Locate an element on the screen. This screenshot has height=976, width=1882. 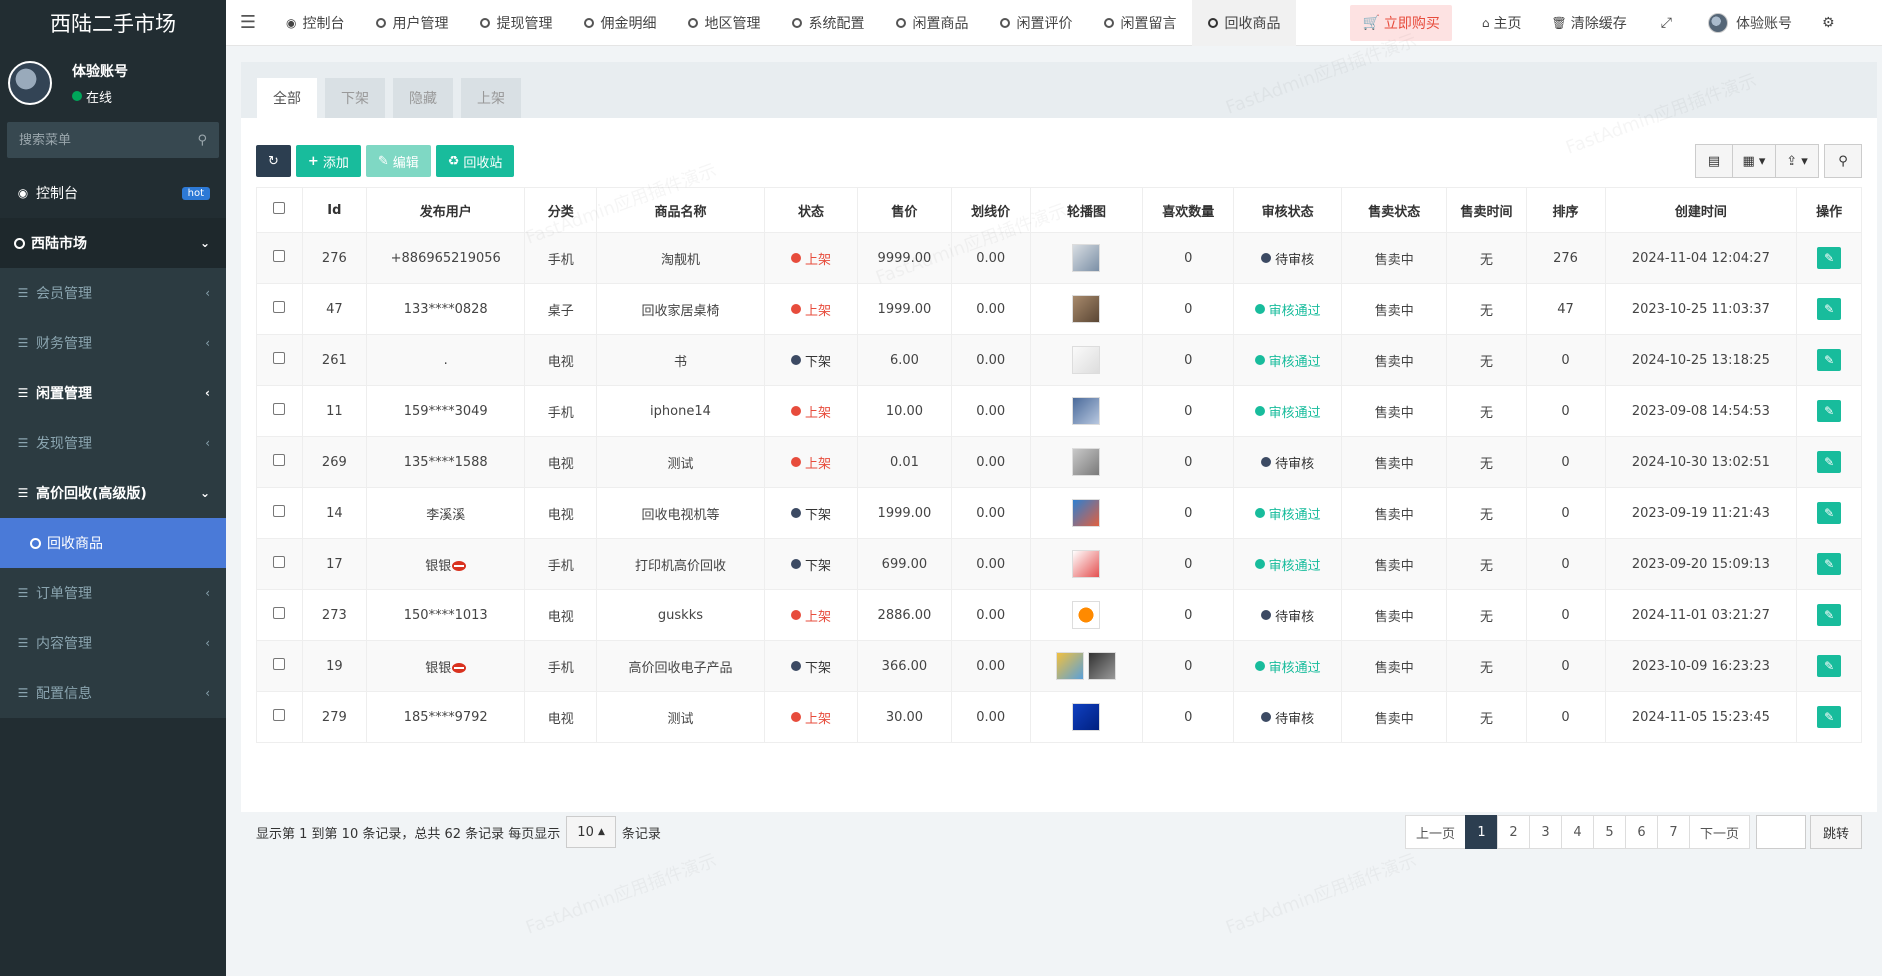
edit-button: ✎ 编辑 is located at coordinates (398, 161).